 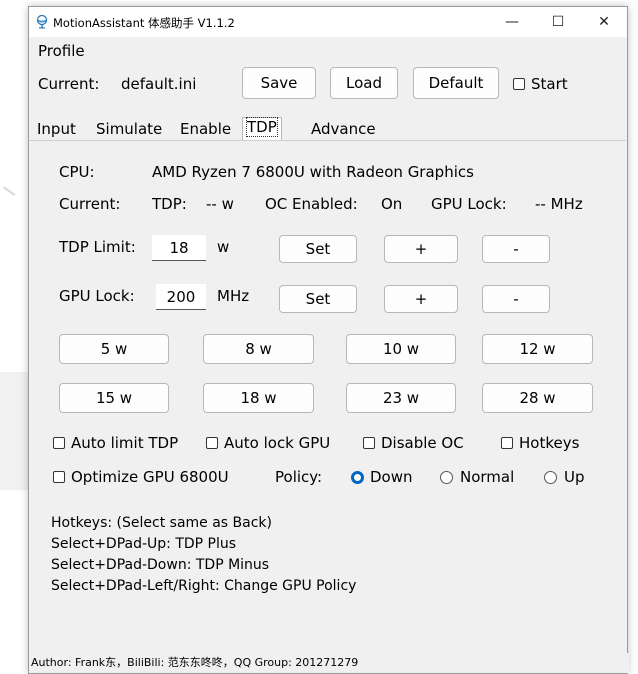 What do you see at coordinates (422, 443) in the screenshot?
I see `disable-oc-label: Disable OC` at bounding box center [422, 443].